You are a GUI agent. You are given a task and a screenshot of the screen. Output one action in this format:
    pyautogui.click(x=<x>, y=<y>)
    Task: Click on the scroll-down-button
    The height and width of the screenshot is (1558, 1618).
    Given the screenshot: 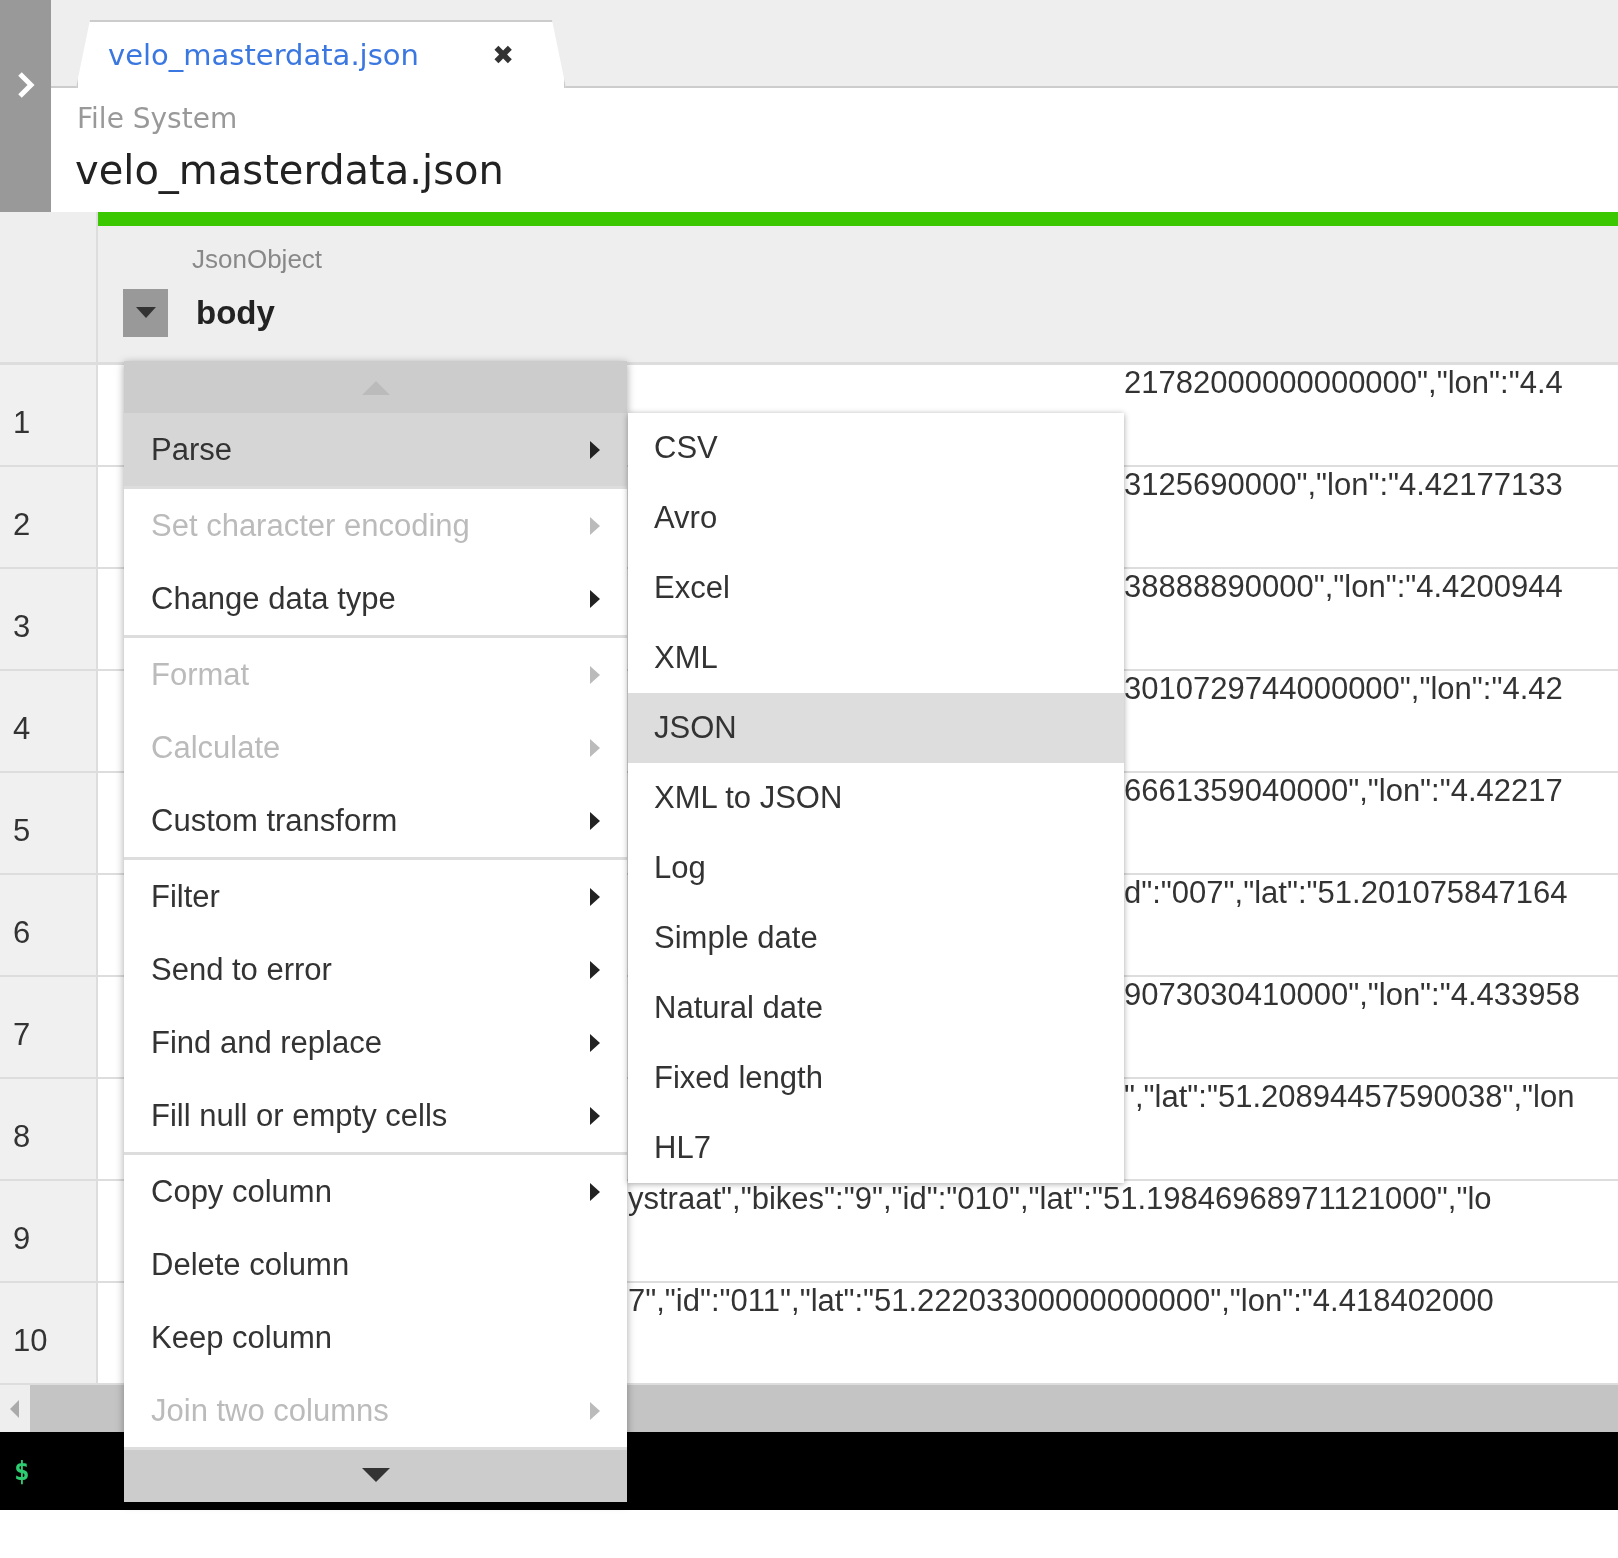 What is the action you would take?
    pyautogui.click(x=375, y=1476)
    